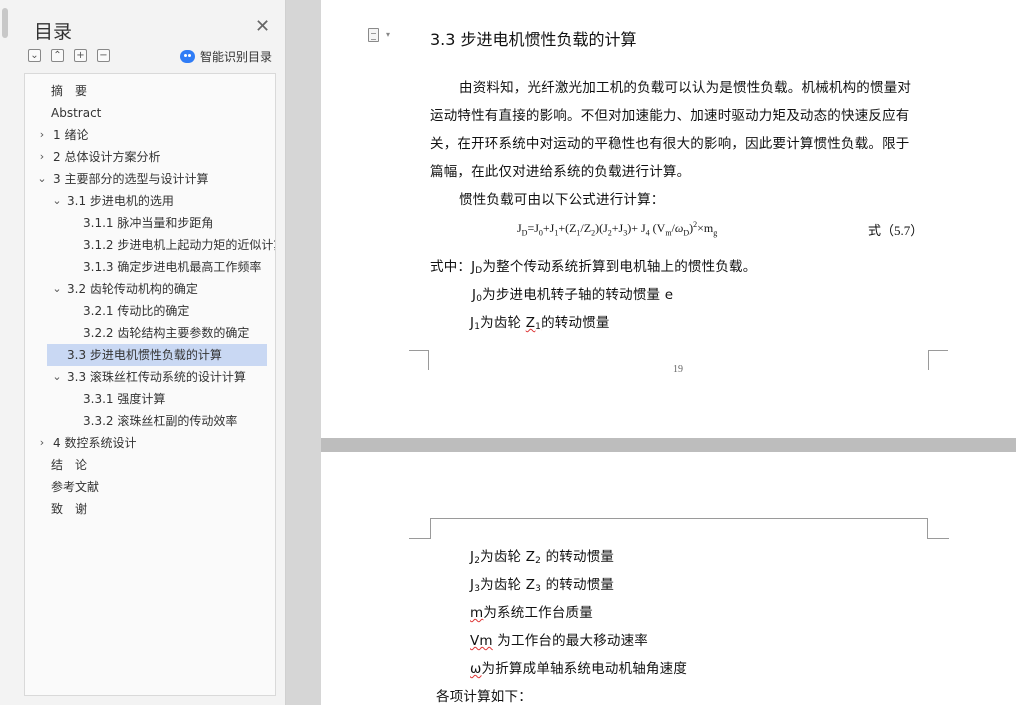 This screenshot has width=1016, height=705. What do you see at coordinates (187, 56) in the screenshot?
I see `smart-toc-icon` at bounding box center [187, 56].